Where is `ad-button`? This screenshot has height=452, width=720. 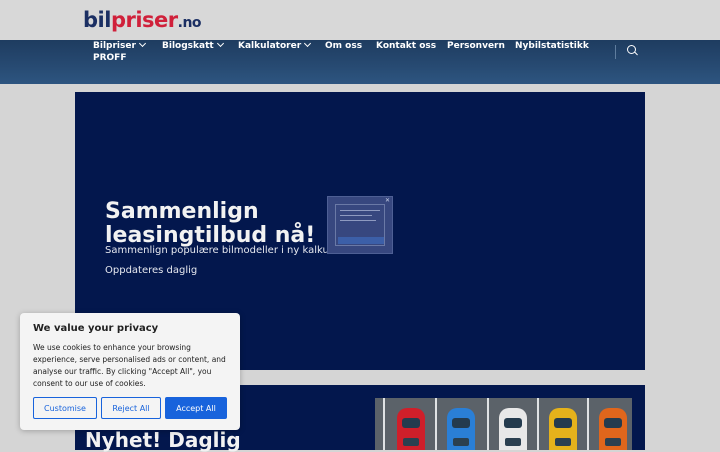
ad-button is located at coordinates (361, 240).